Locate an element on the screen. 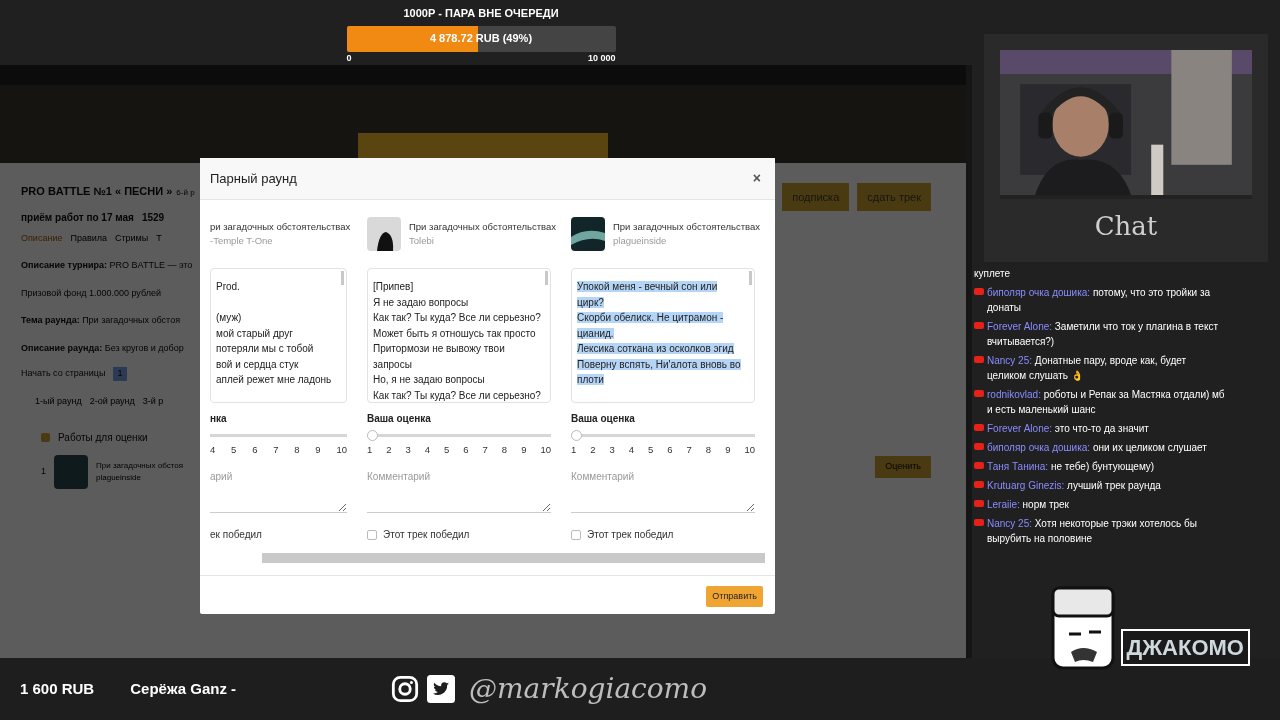 Image resolution: width=1280 pixels, height=720 pixels. winner-label: ек победил is located at coordinates (236, 535).